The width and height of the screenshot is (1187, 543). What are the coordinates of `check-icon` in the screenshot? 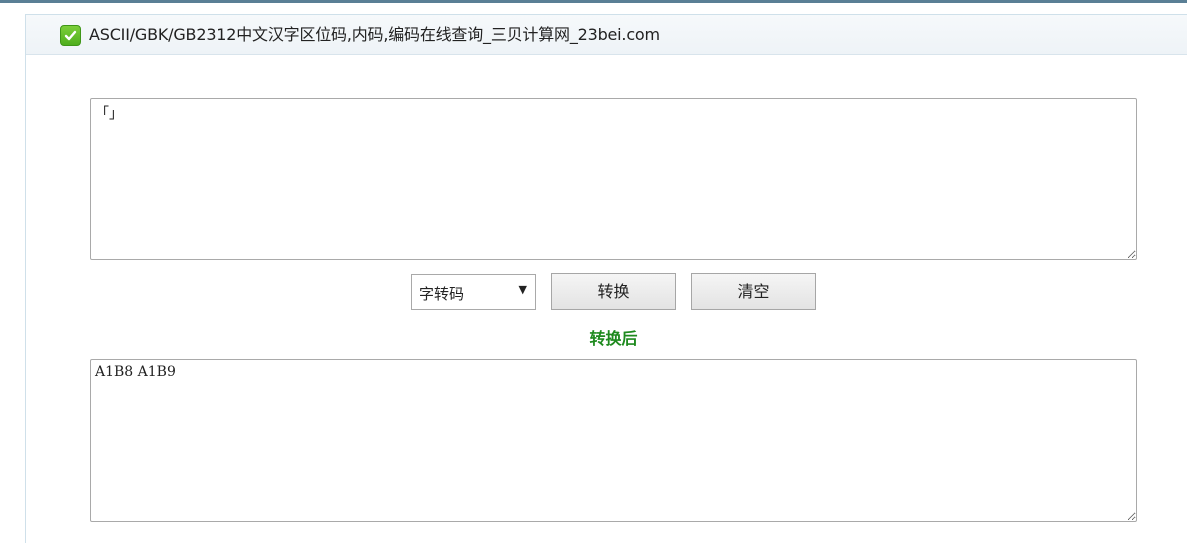 It's located at (70, 35).